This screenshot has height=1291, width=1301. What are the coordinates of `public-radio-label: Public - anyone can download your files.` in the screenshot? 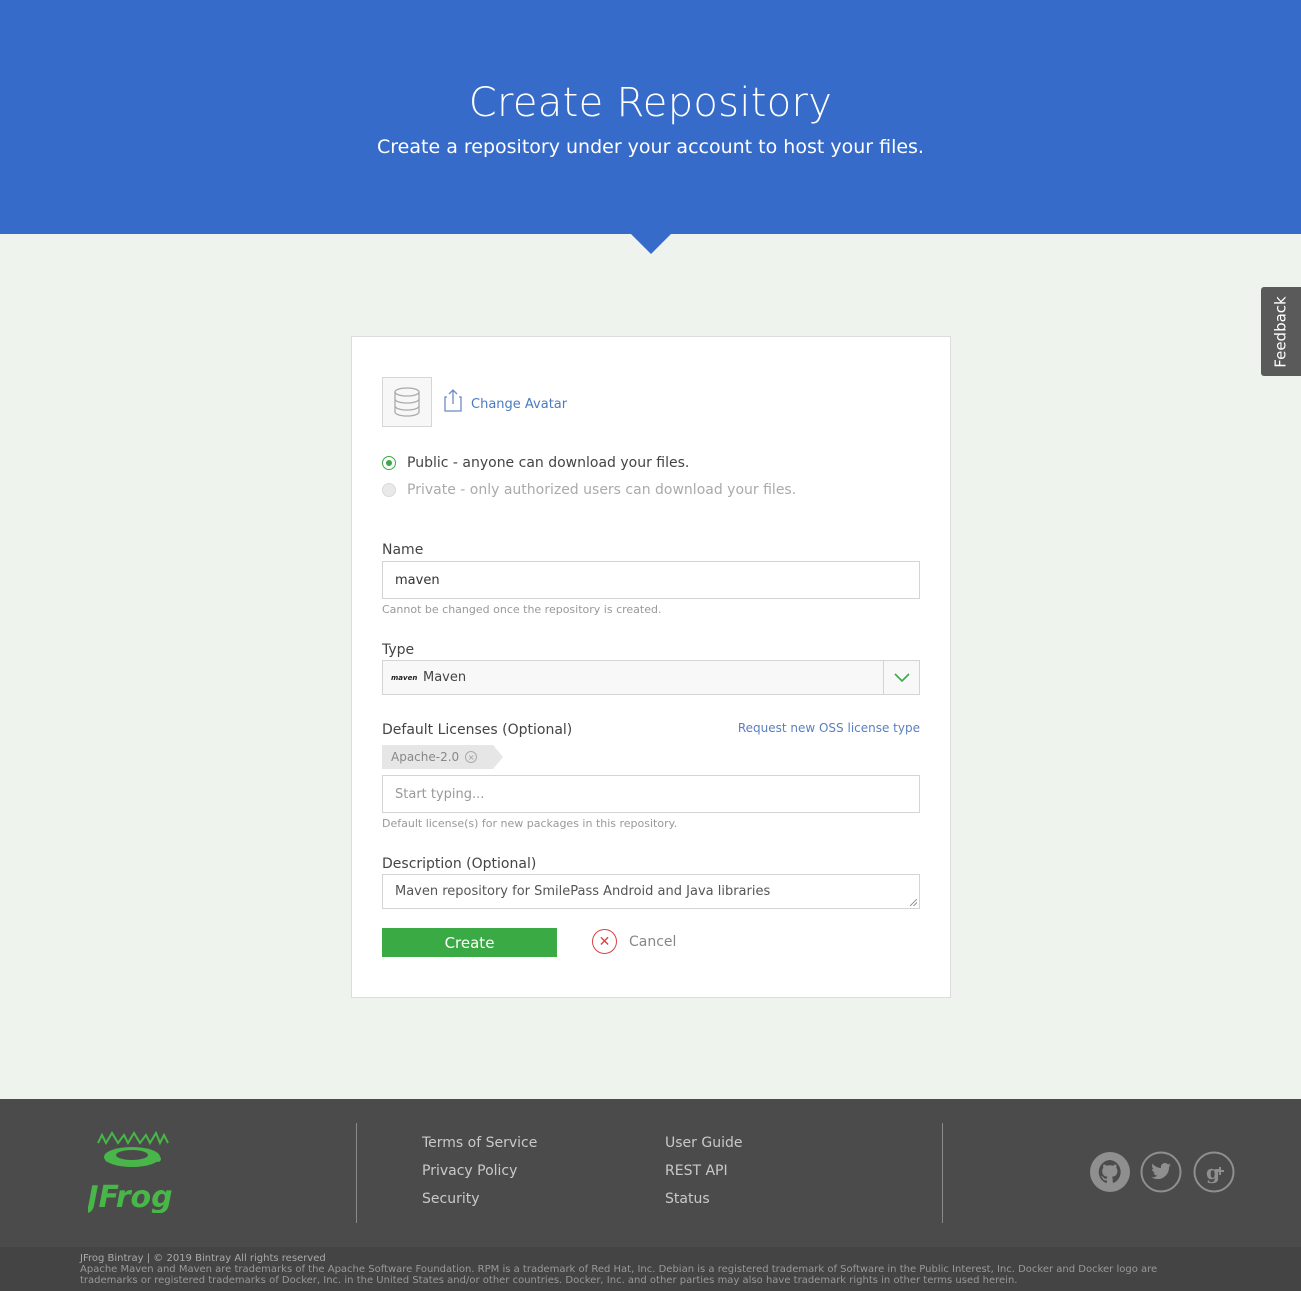 It's located at (548, 463).